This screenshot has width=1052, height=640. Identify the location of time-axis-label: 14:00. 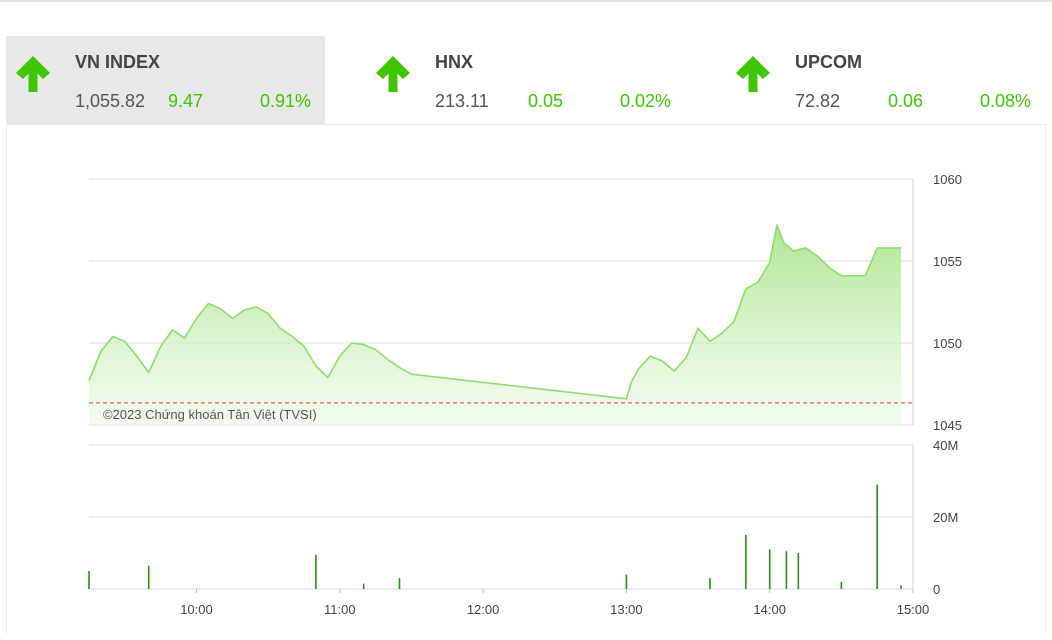
(769, 609).